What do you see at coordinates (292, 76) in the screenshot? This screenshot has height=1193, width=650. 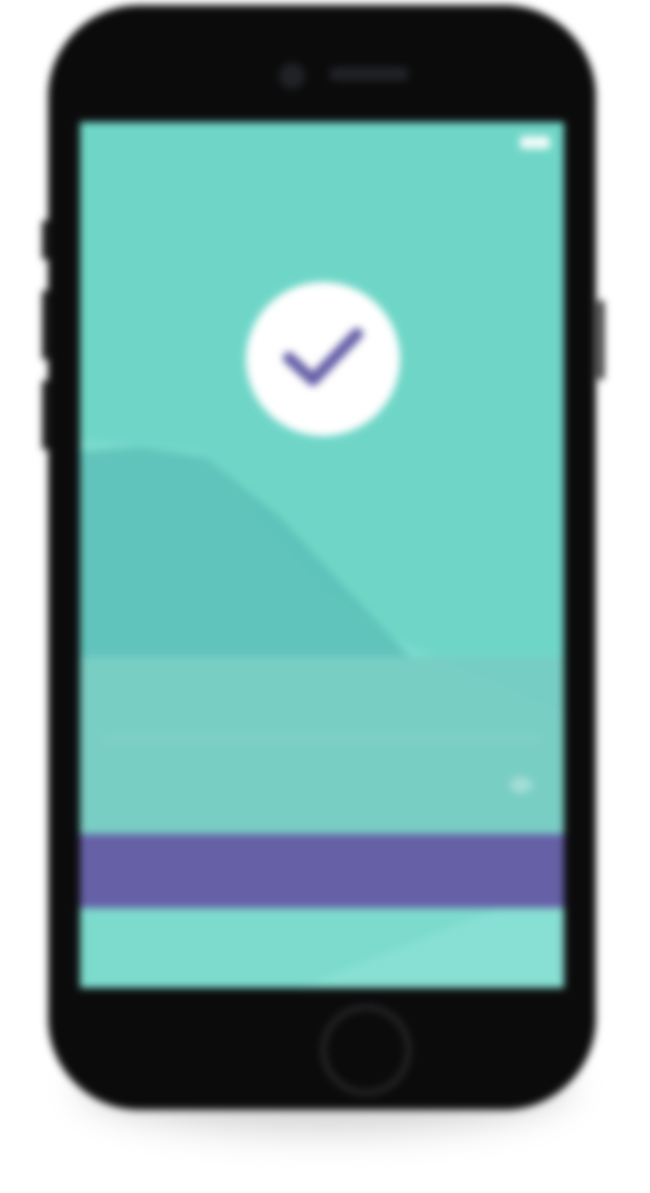 I see `front-camera` at bounding box center [292, 76].